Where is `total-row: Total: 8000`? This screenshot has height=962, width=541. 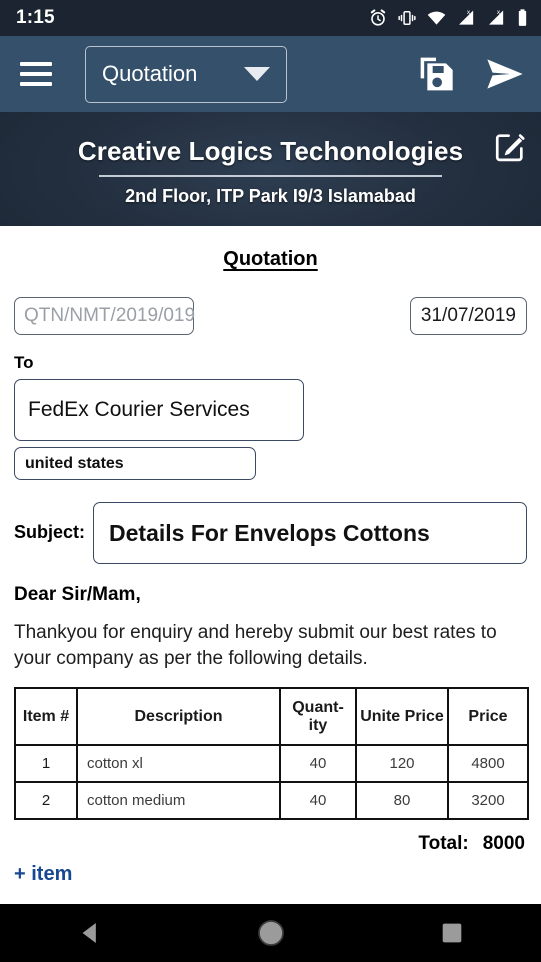 total-row: Total: 8000 is located at coordinates (270, 844).